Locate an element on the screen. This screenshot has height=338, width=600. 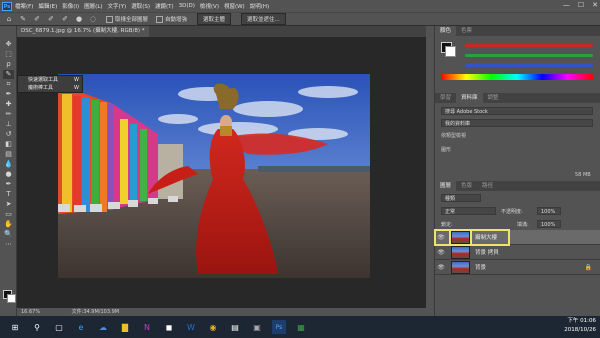
new-selection-icon: ✐ is located at coordinates (37, 19).